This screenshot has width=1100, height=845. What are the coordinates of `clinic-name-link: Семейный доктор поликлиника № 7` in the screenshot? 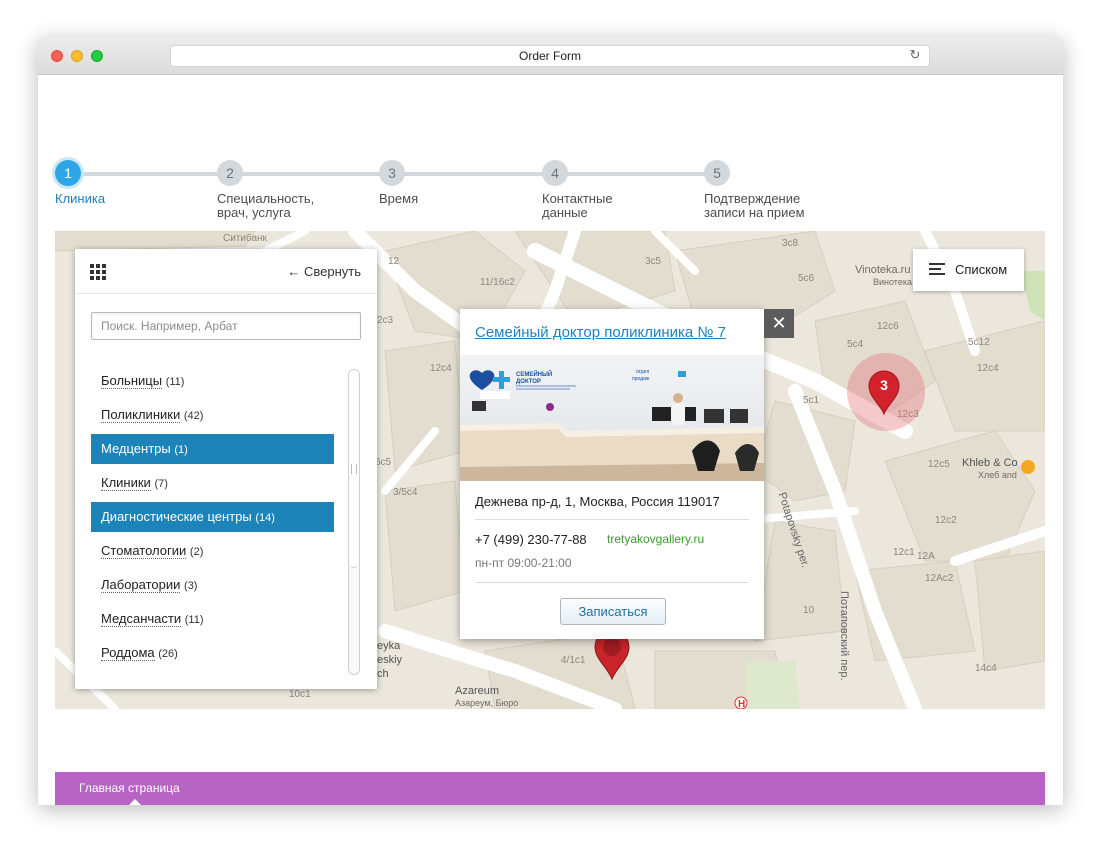 It's located at (600, 332).